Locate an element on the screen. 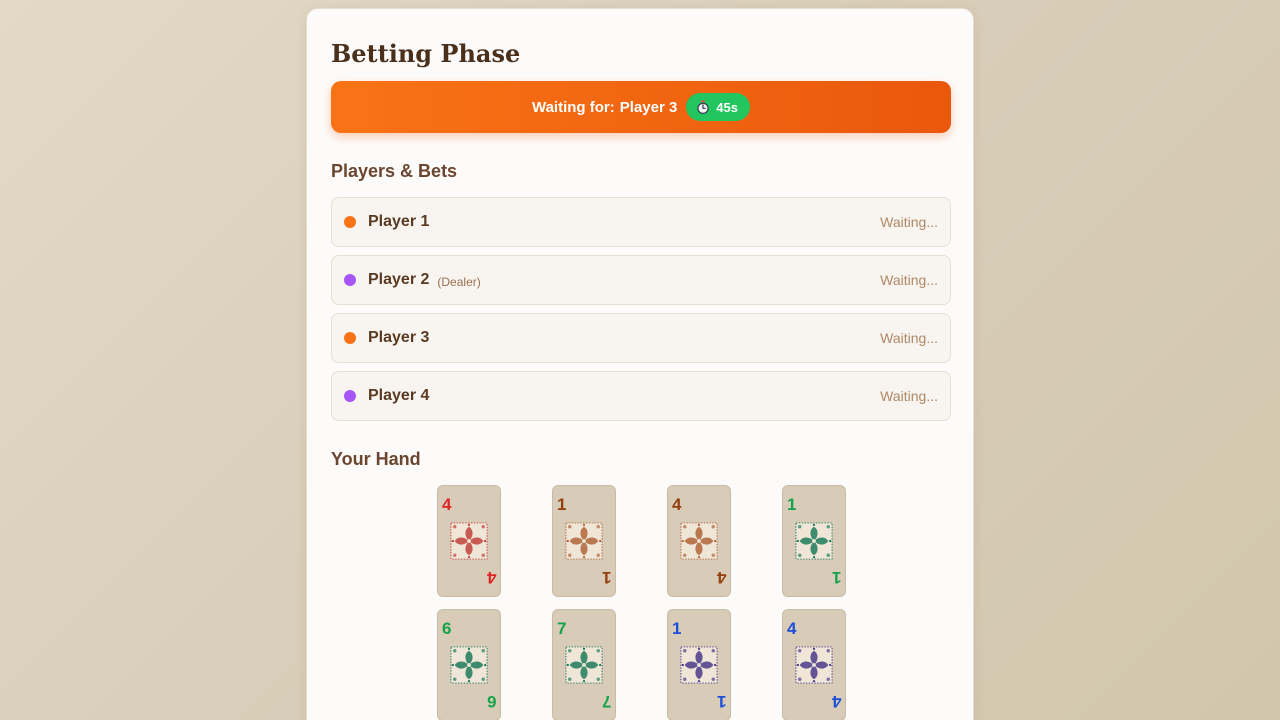 This screenshot has width=1280, height=720. hand-section-title: Your Hand is located at coordinates (376, 459).